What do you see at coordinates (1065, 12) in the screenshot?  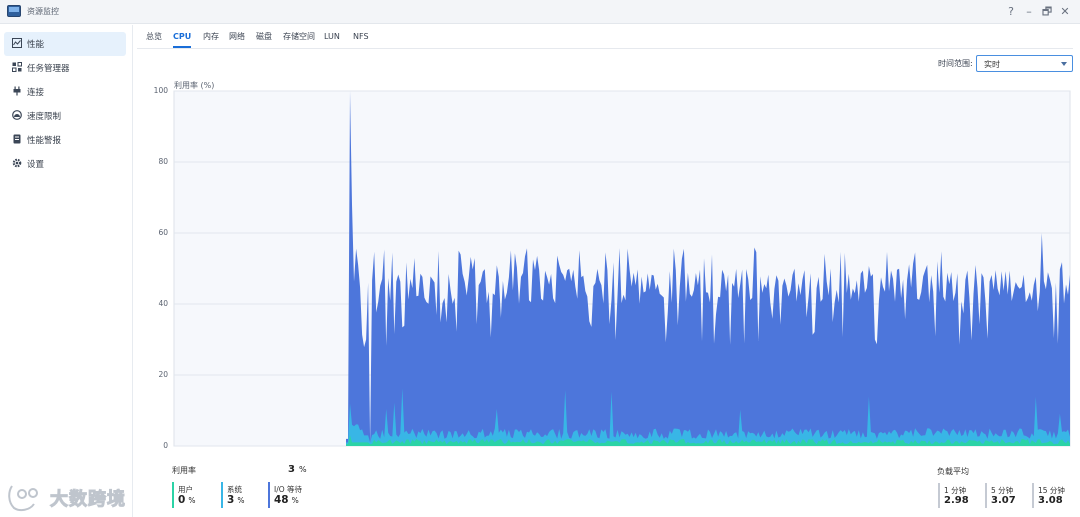 I see `close-button: ✕` at bounding box center [1065, 12].